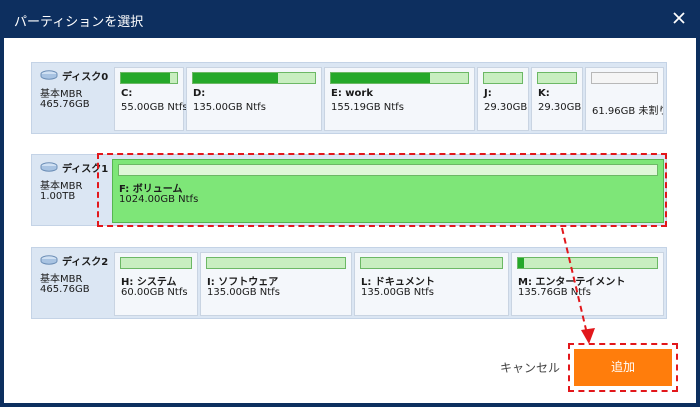  I want to click on partition-e: E: work 155.19GB Ntfs, so click(399, 99).